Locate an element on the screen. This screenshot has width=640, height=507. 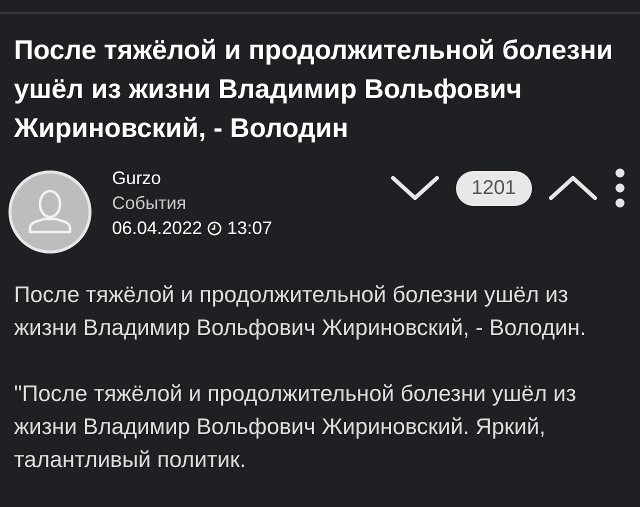
avatar-icon is located at coordinates (50, 212).